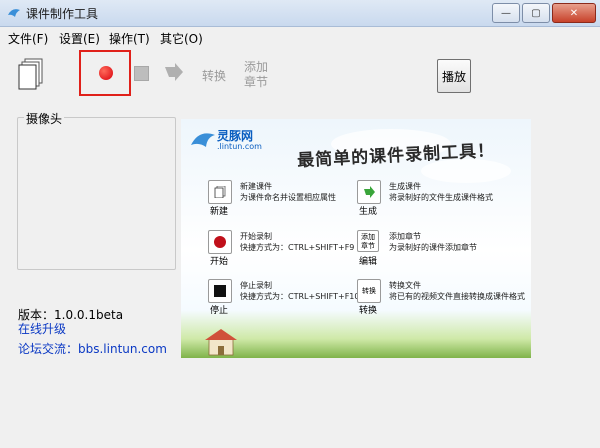 This screenshot has width=600, height=448. I want to click on stop-square-icon, so click(220, 291).